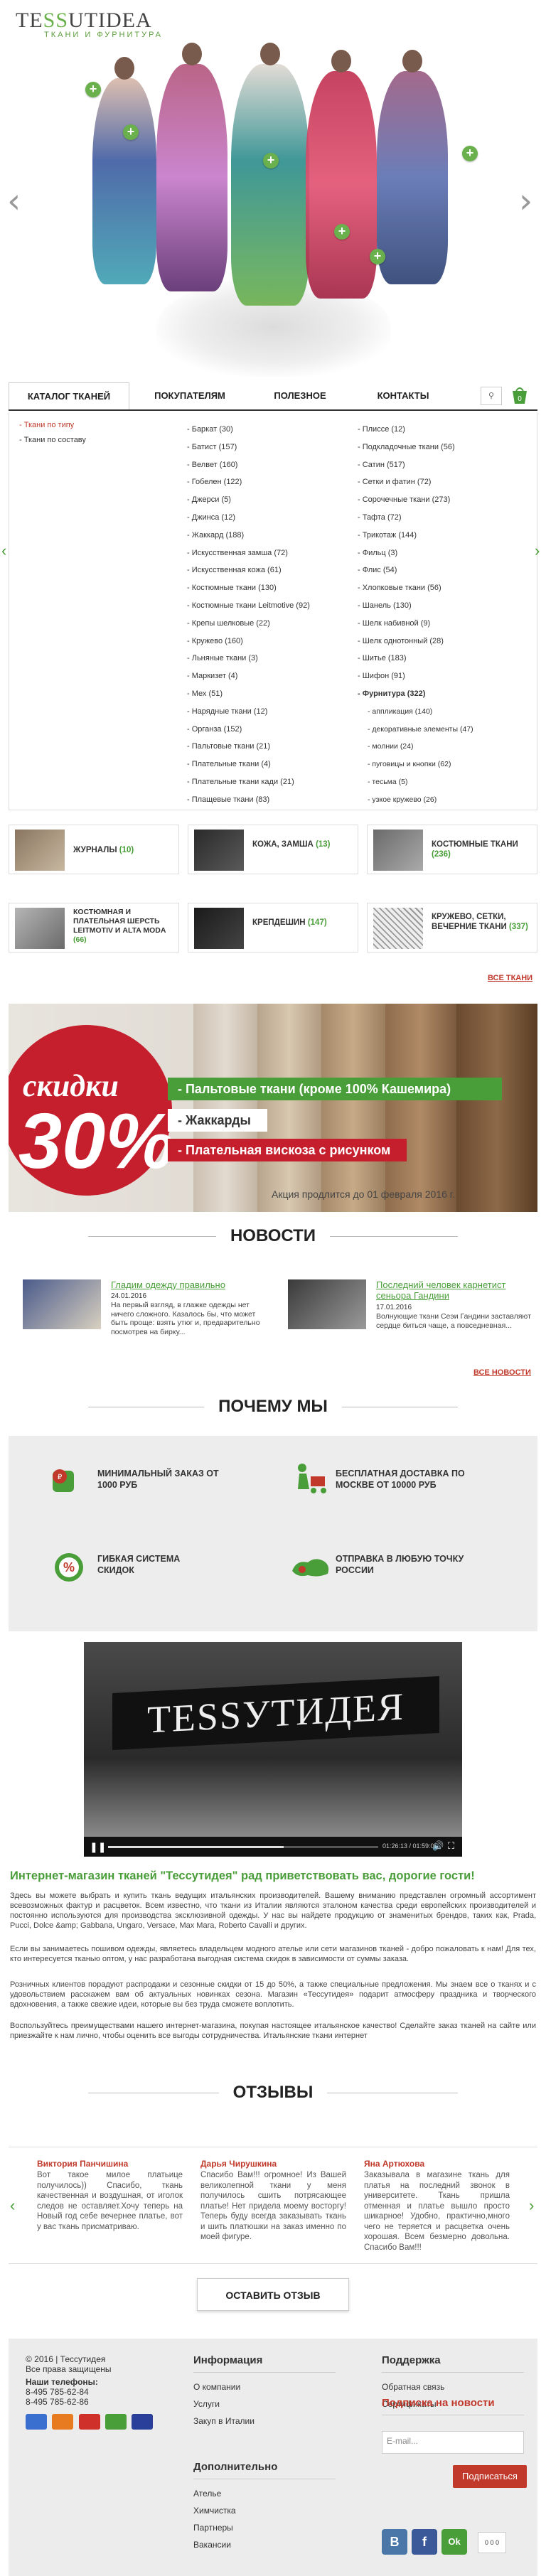  I want to click on category-tile-journals: ЖУРНАЛЫ (10), so click(94, 849).